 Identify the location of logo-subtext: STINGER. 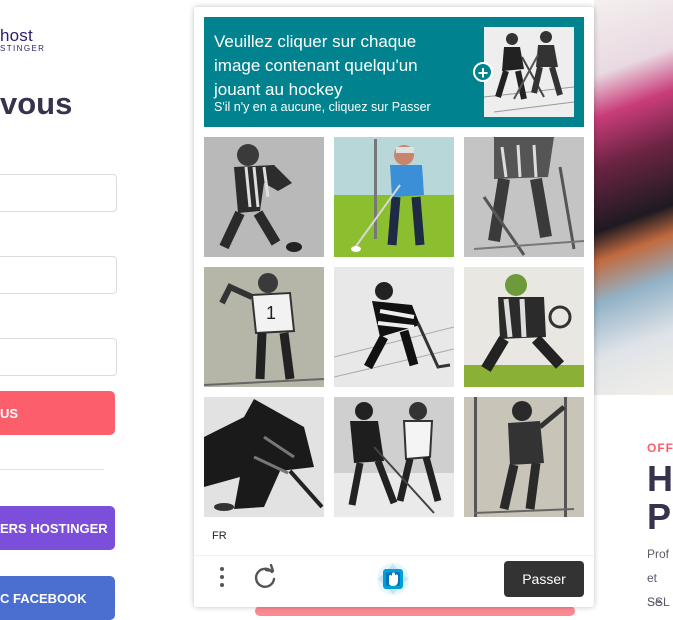
(23, 48).